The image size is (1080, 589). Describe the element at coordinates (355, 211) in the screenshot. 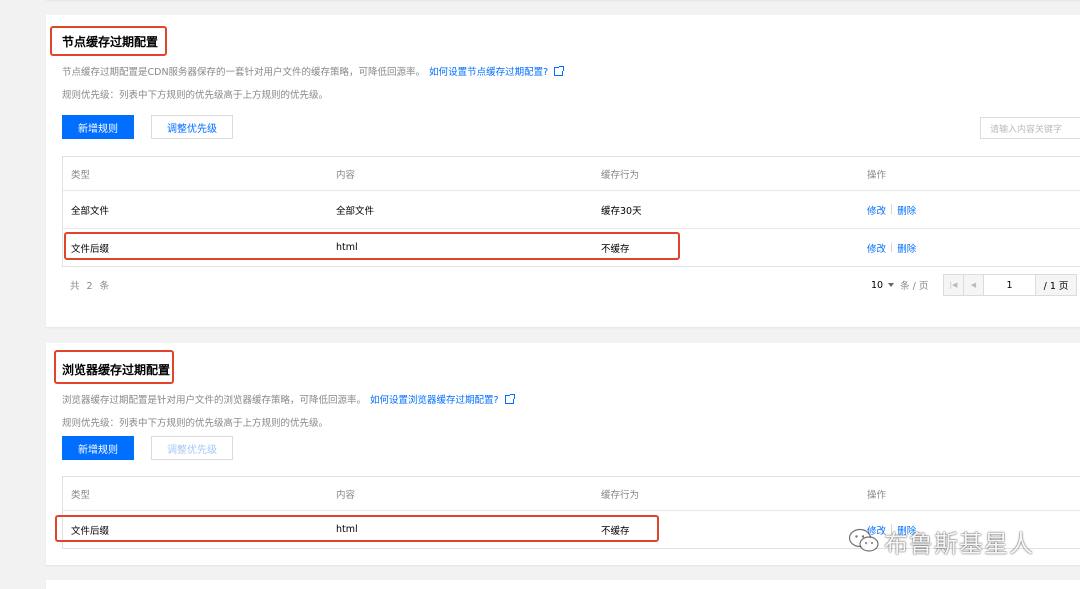

I see `cell-content: 全部文件` at that location.